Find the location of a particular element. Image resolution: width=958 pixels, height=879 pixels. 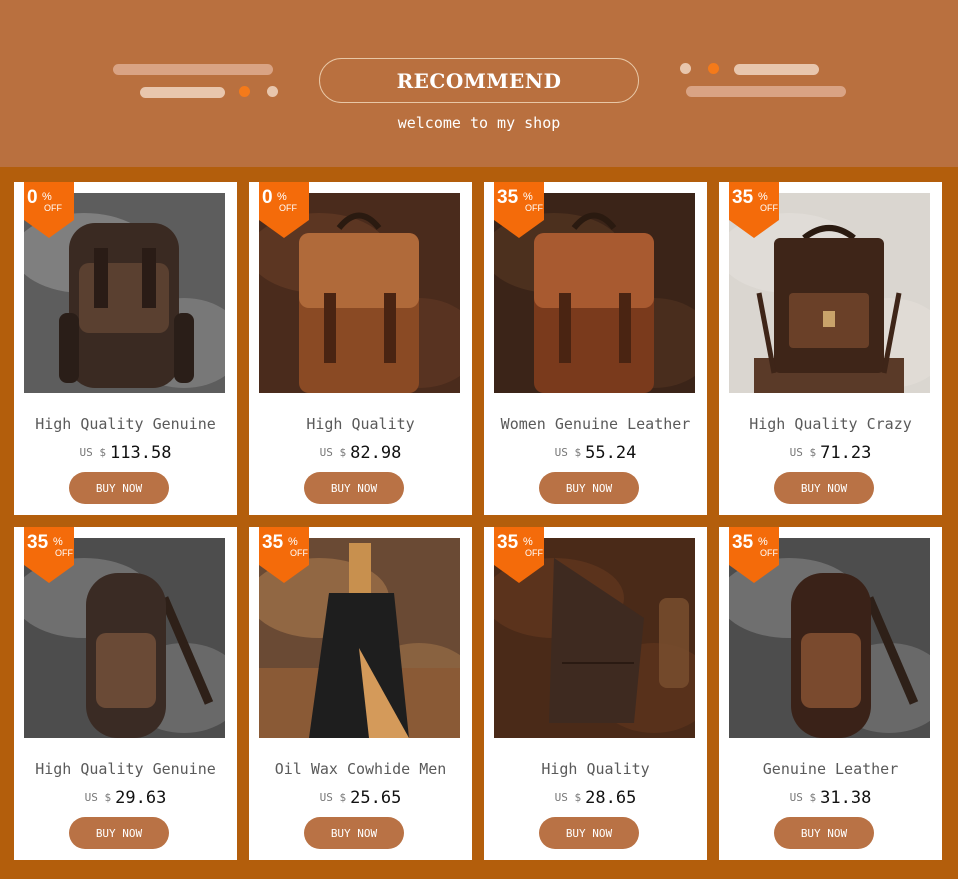

product-card: 0 % OFF High Quality US $82.98 BUY NOW is located at coordinates (360, 348).